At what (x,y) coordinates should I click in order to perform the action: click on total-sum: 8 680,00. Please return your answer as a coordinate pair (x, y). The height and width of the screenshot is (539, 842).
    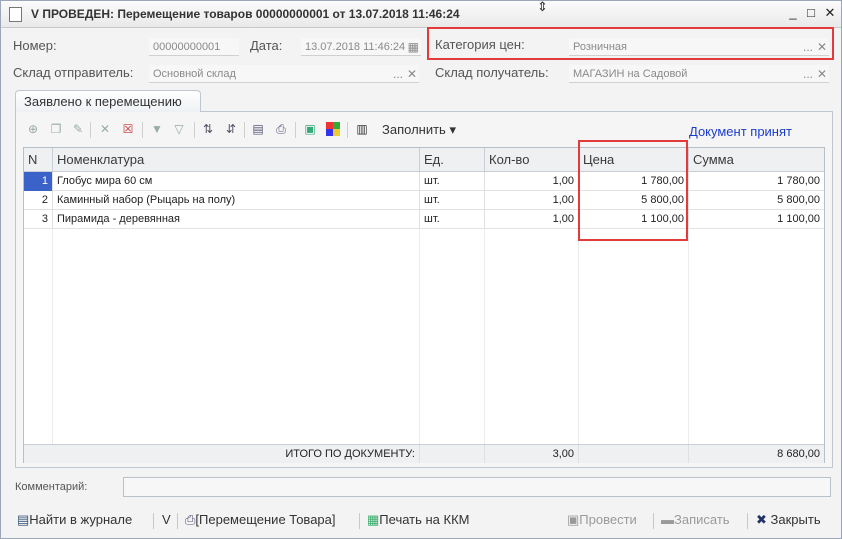
    Looking at the image, I should click on (798, 454).